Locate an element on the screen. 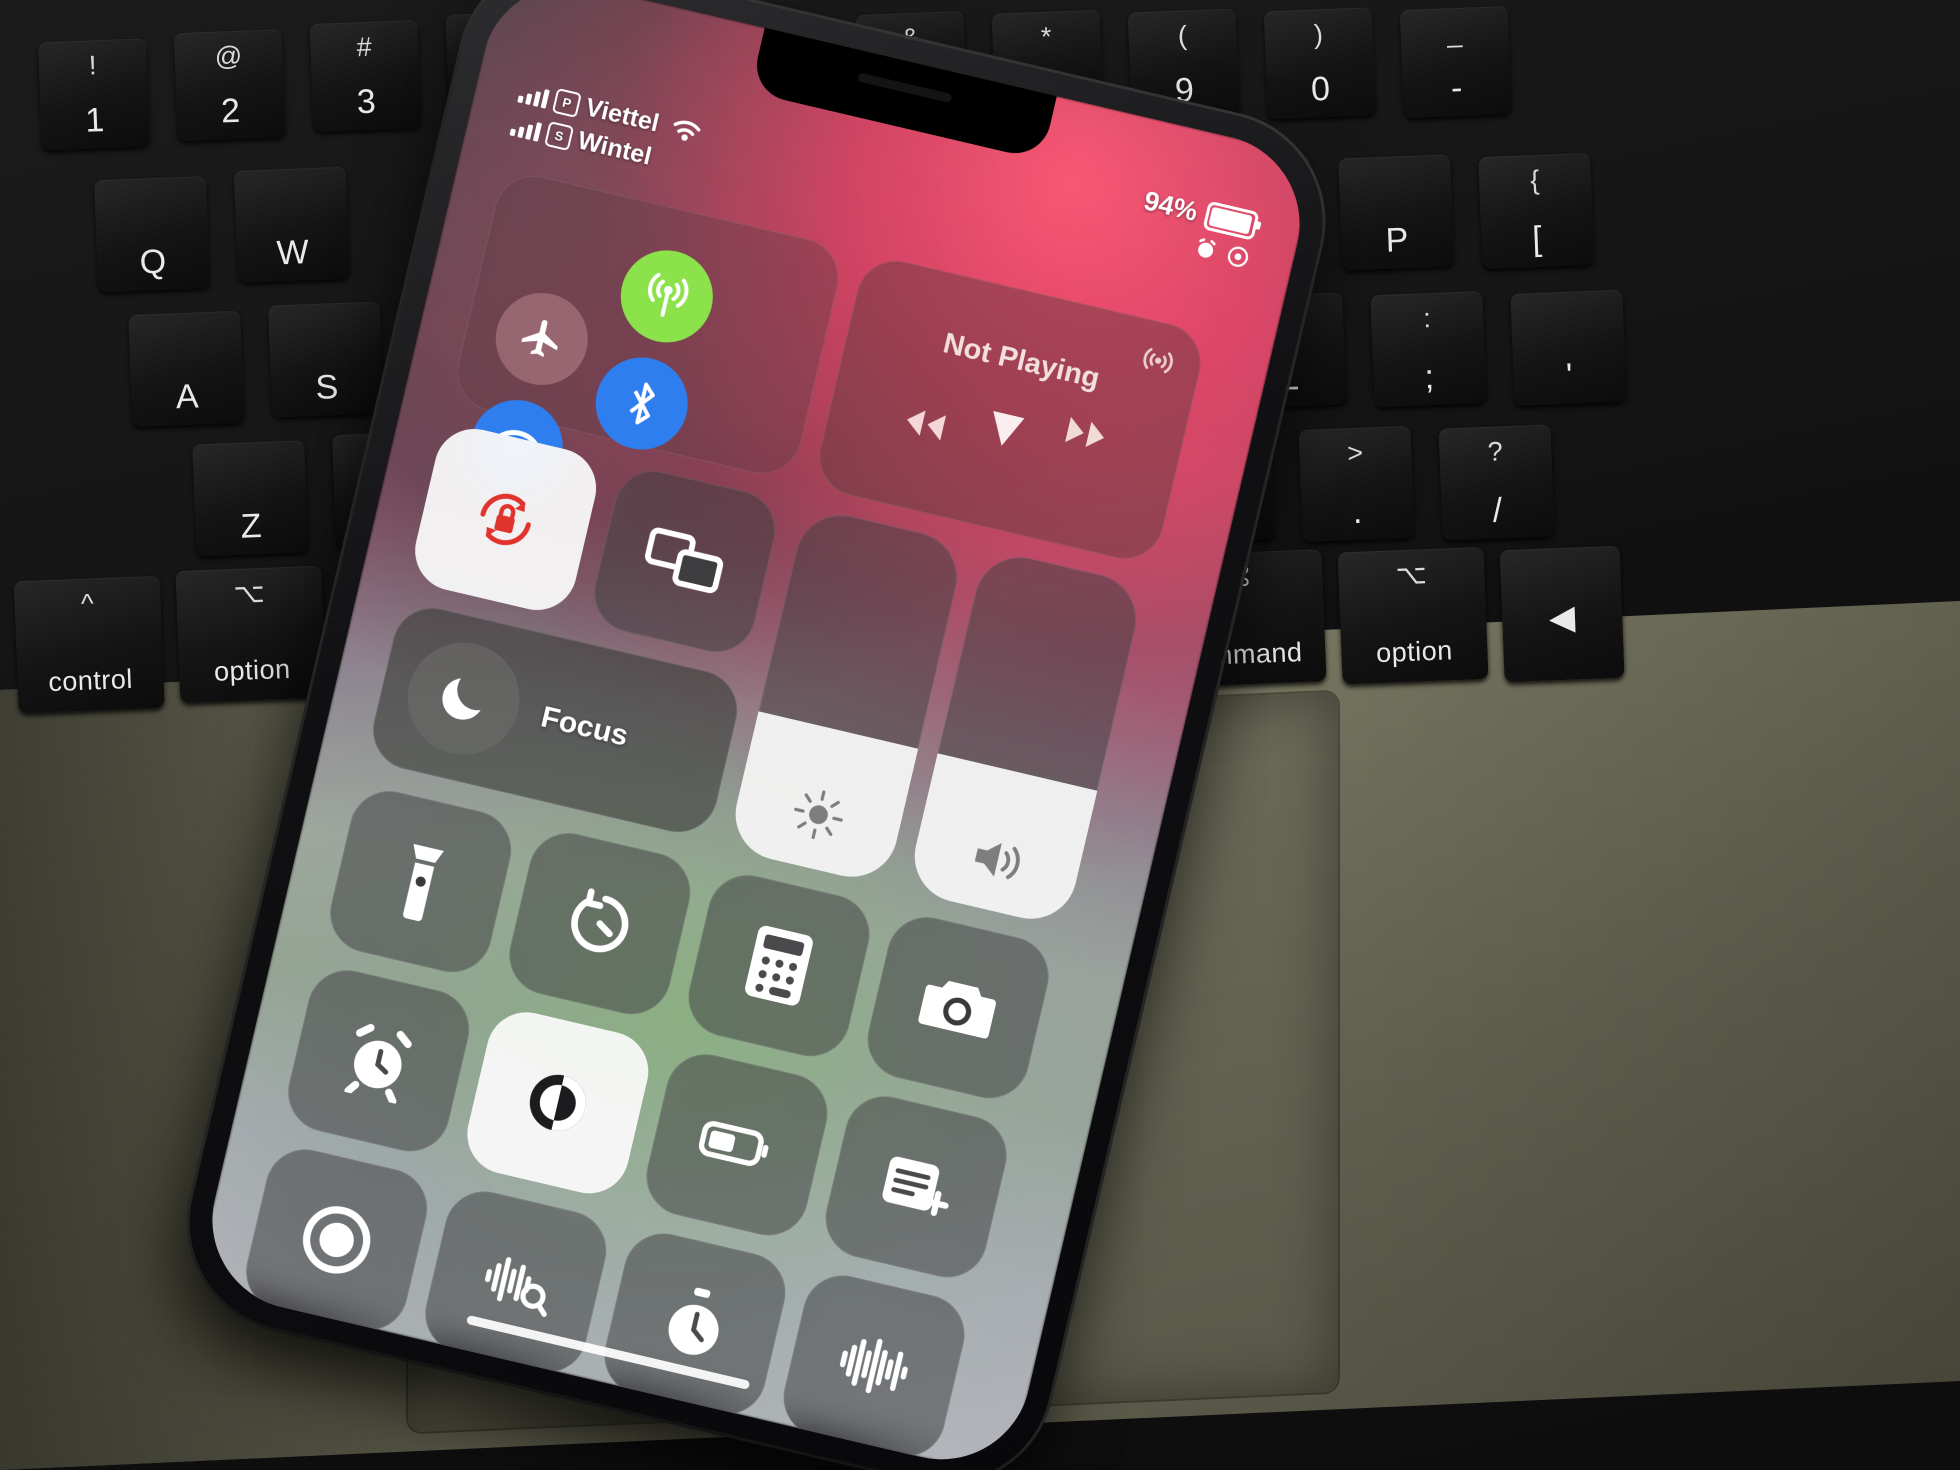 The height and width of the screenshot is (1470, 1960). dark-mode-toggle is located at coordinates (558, 1103).